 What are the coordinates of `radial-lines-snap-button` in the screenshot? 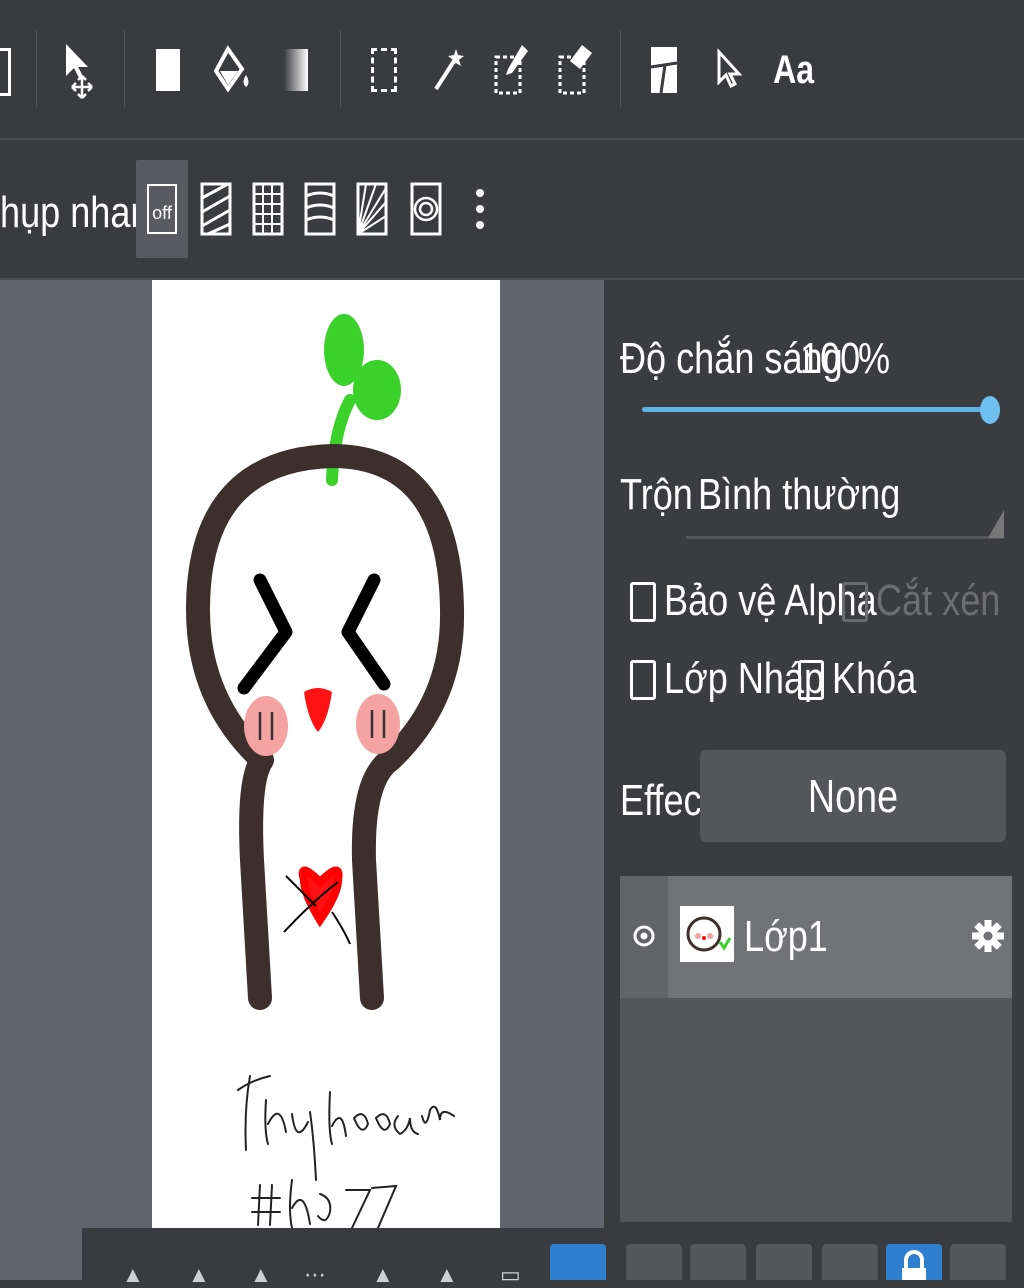 It's located at (372, 209).